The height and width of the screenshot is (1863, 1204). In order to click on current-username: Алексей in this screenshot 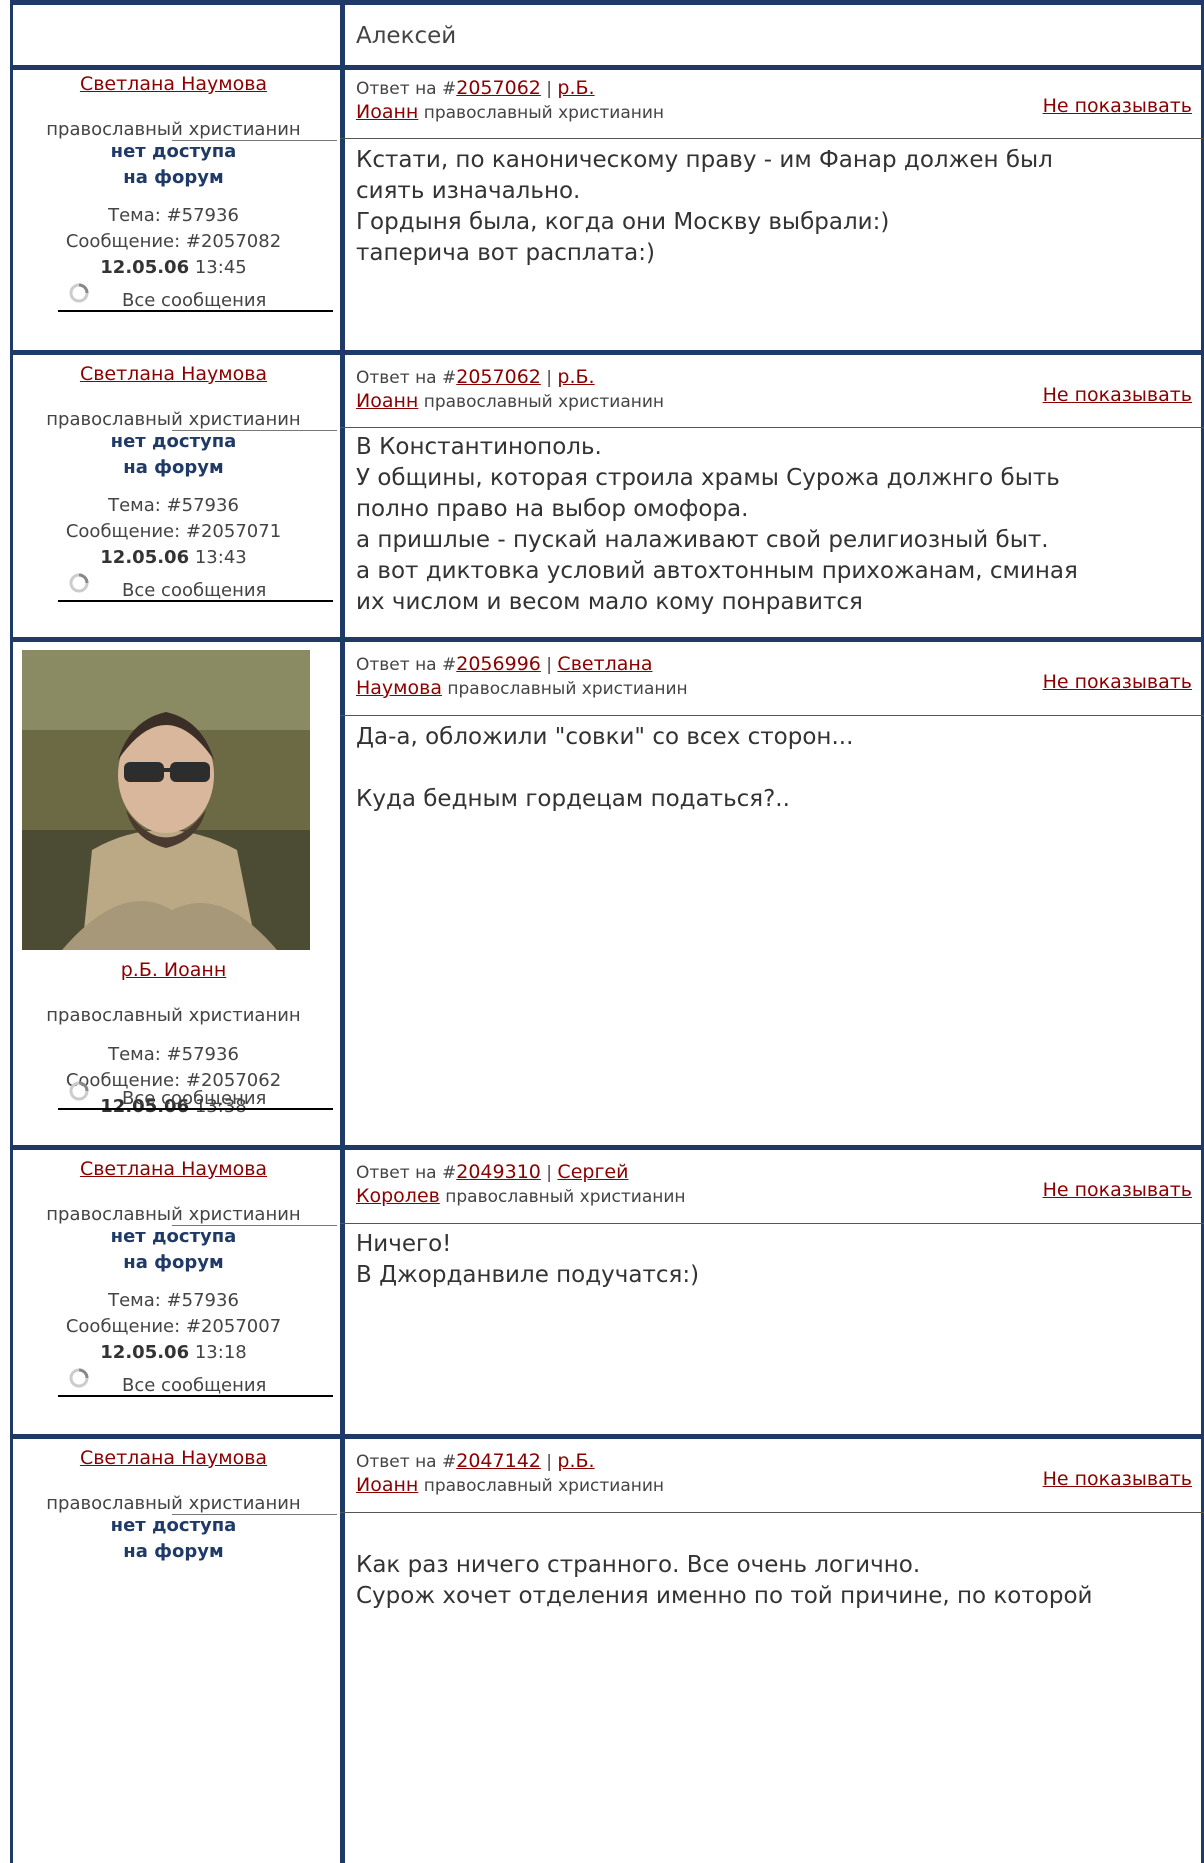, I will do `click(406, 36)`.